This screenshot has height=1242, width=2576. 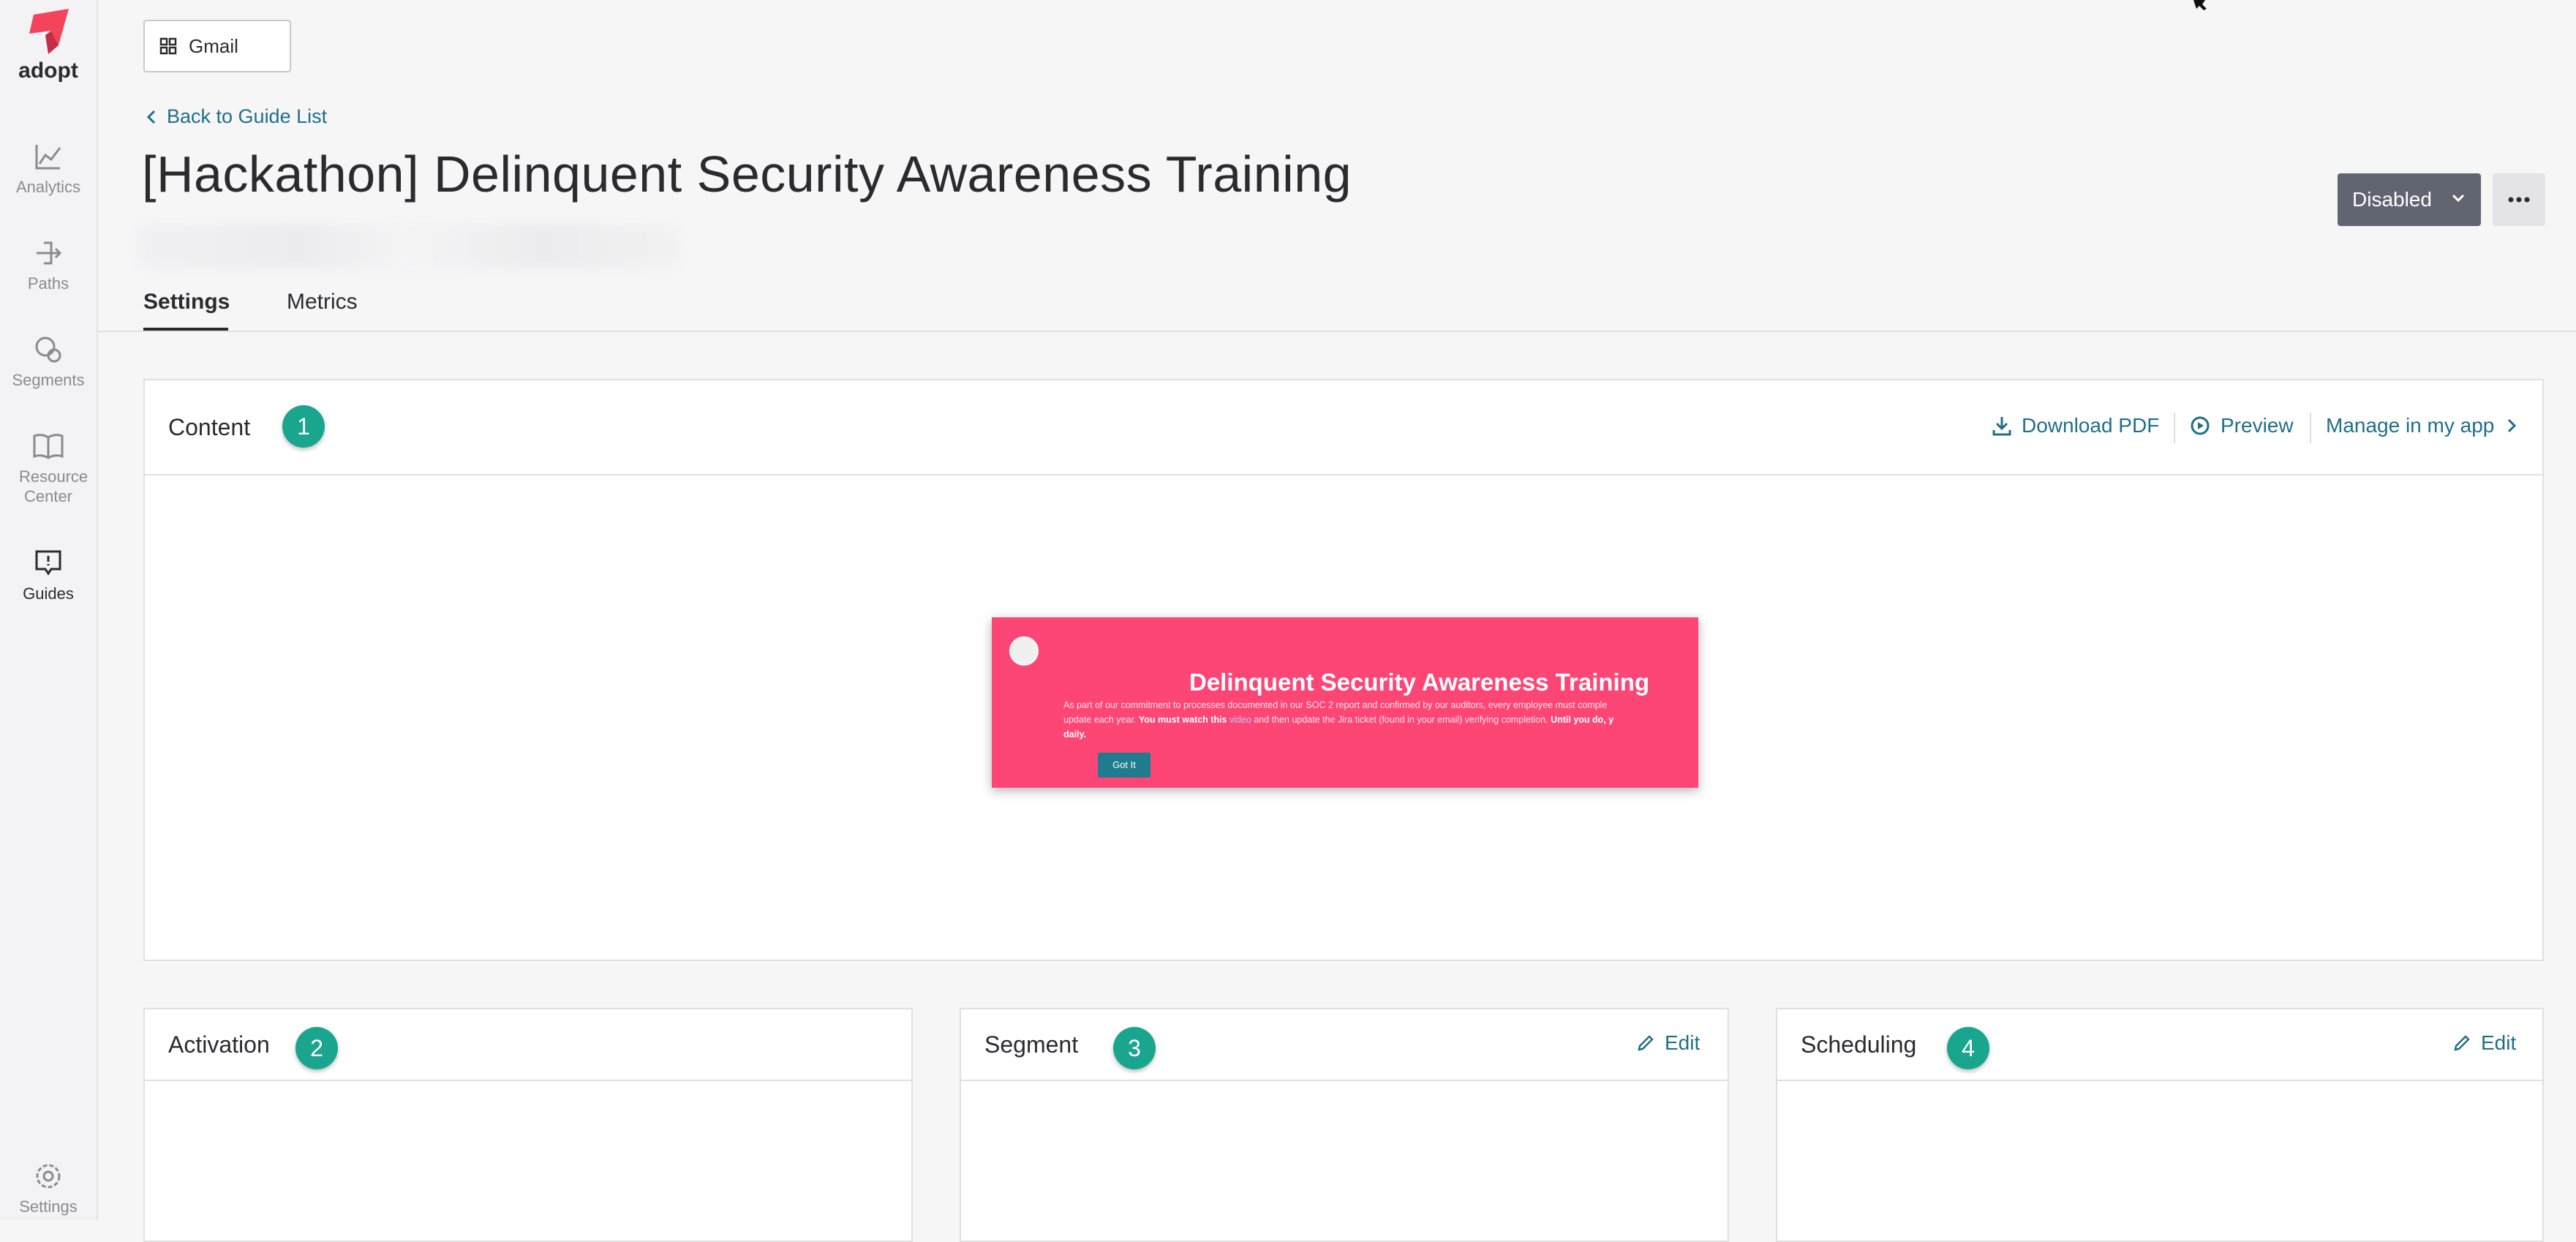 What do you see at coordinates (48, 447) in the screenshot?
I see `resource-center-icon` at bounding box center [48, 447].